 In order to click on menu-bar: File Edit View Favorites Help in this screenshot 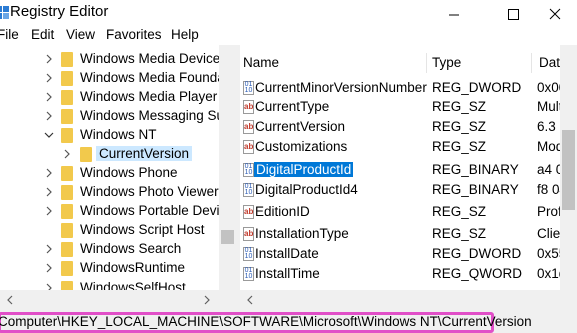, I will do `click(288, 35)`.